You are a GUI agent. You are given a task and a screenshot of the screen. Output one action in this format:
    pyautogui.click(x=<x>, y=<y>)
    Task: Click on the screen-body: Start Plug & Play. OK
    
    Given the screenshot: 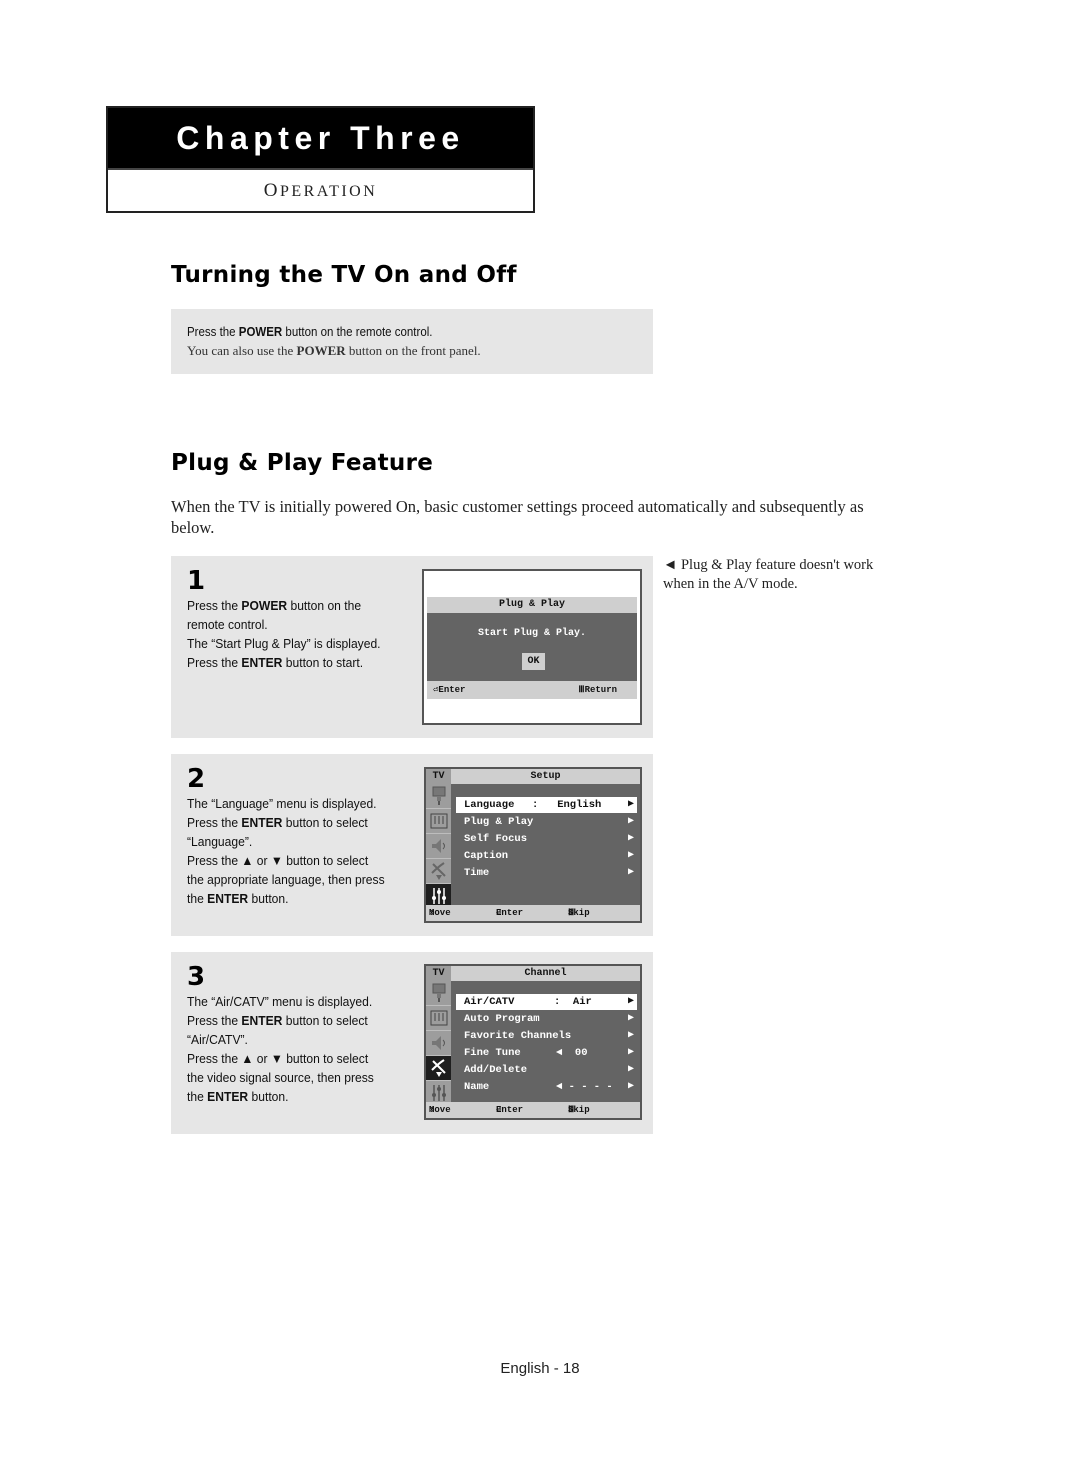 What is the action you would take?
    pyautogui.click(x=532, y=647)
    